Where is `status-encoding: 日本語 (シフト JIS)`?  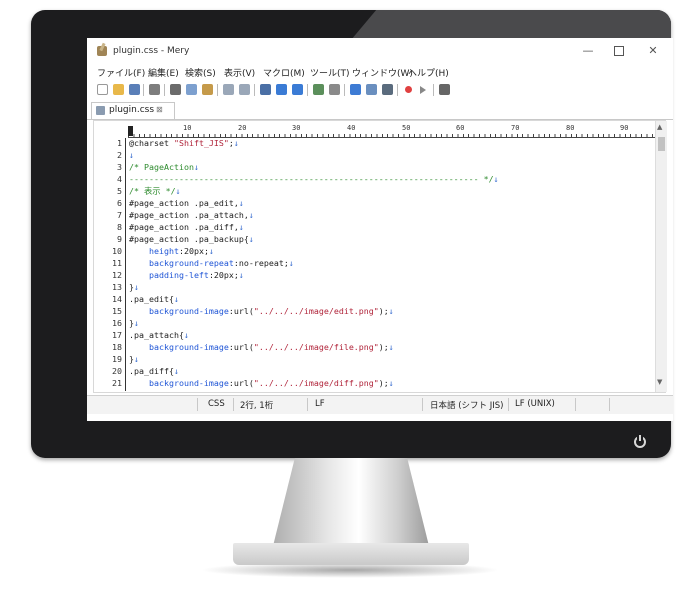 status-encoding: 日本語 (シフト JIS) is located at coordinates (466, 405).